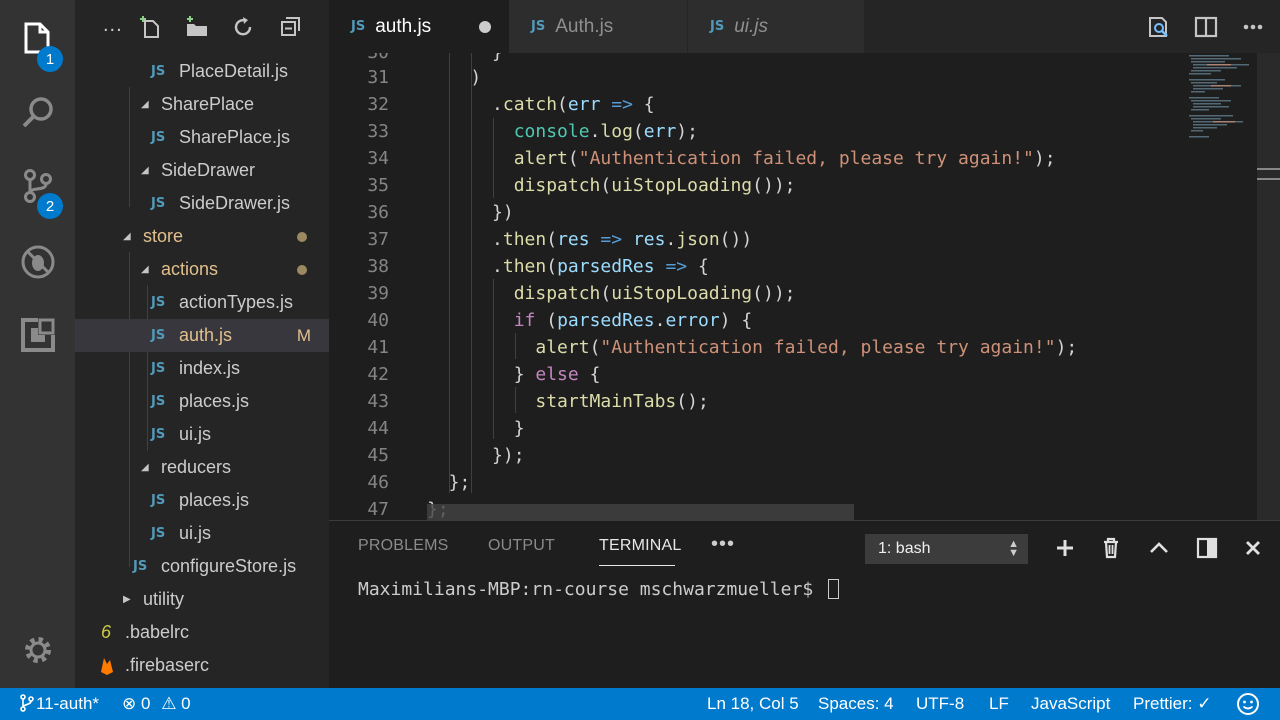 This screenshot has height=720, width=1280. What do you see at coordinates (946, 549) in the screenshot?
I see `terminal-select: 1: bash ▲ ▼` at bounding box center [946, 549].